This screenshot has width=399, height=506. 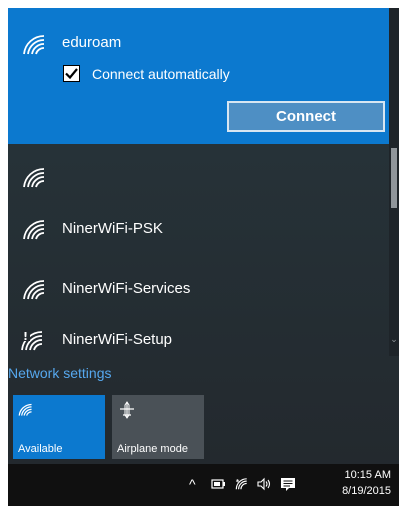 What do you see at coordinates (161, 74) in the screenshot?
I see `connect-automatically-label: Connect automatically` at bounding box center [161, 74].